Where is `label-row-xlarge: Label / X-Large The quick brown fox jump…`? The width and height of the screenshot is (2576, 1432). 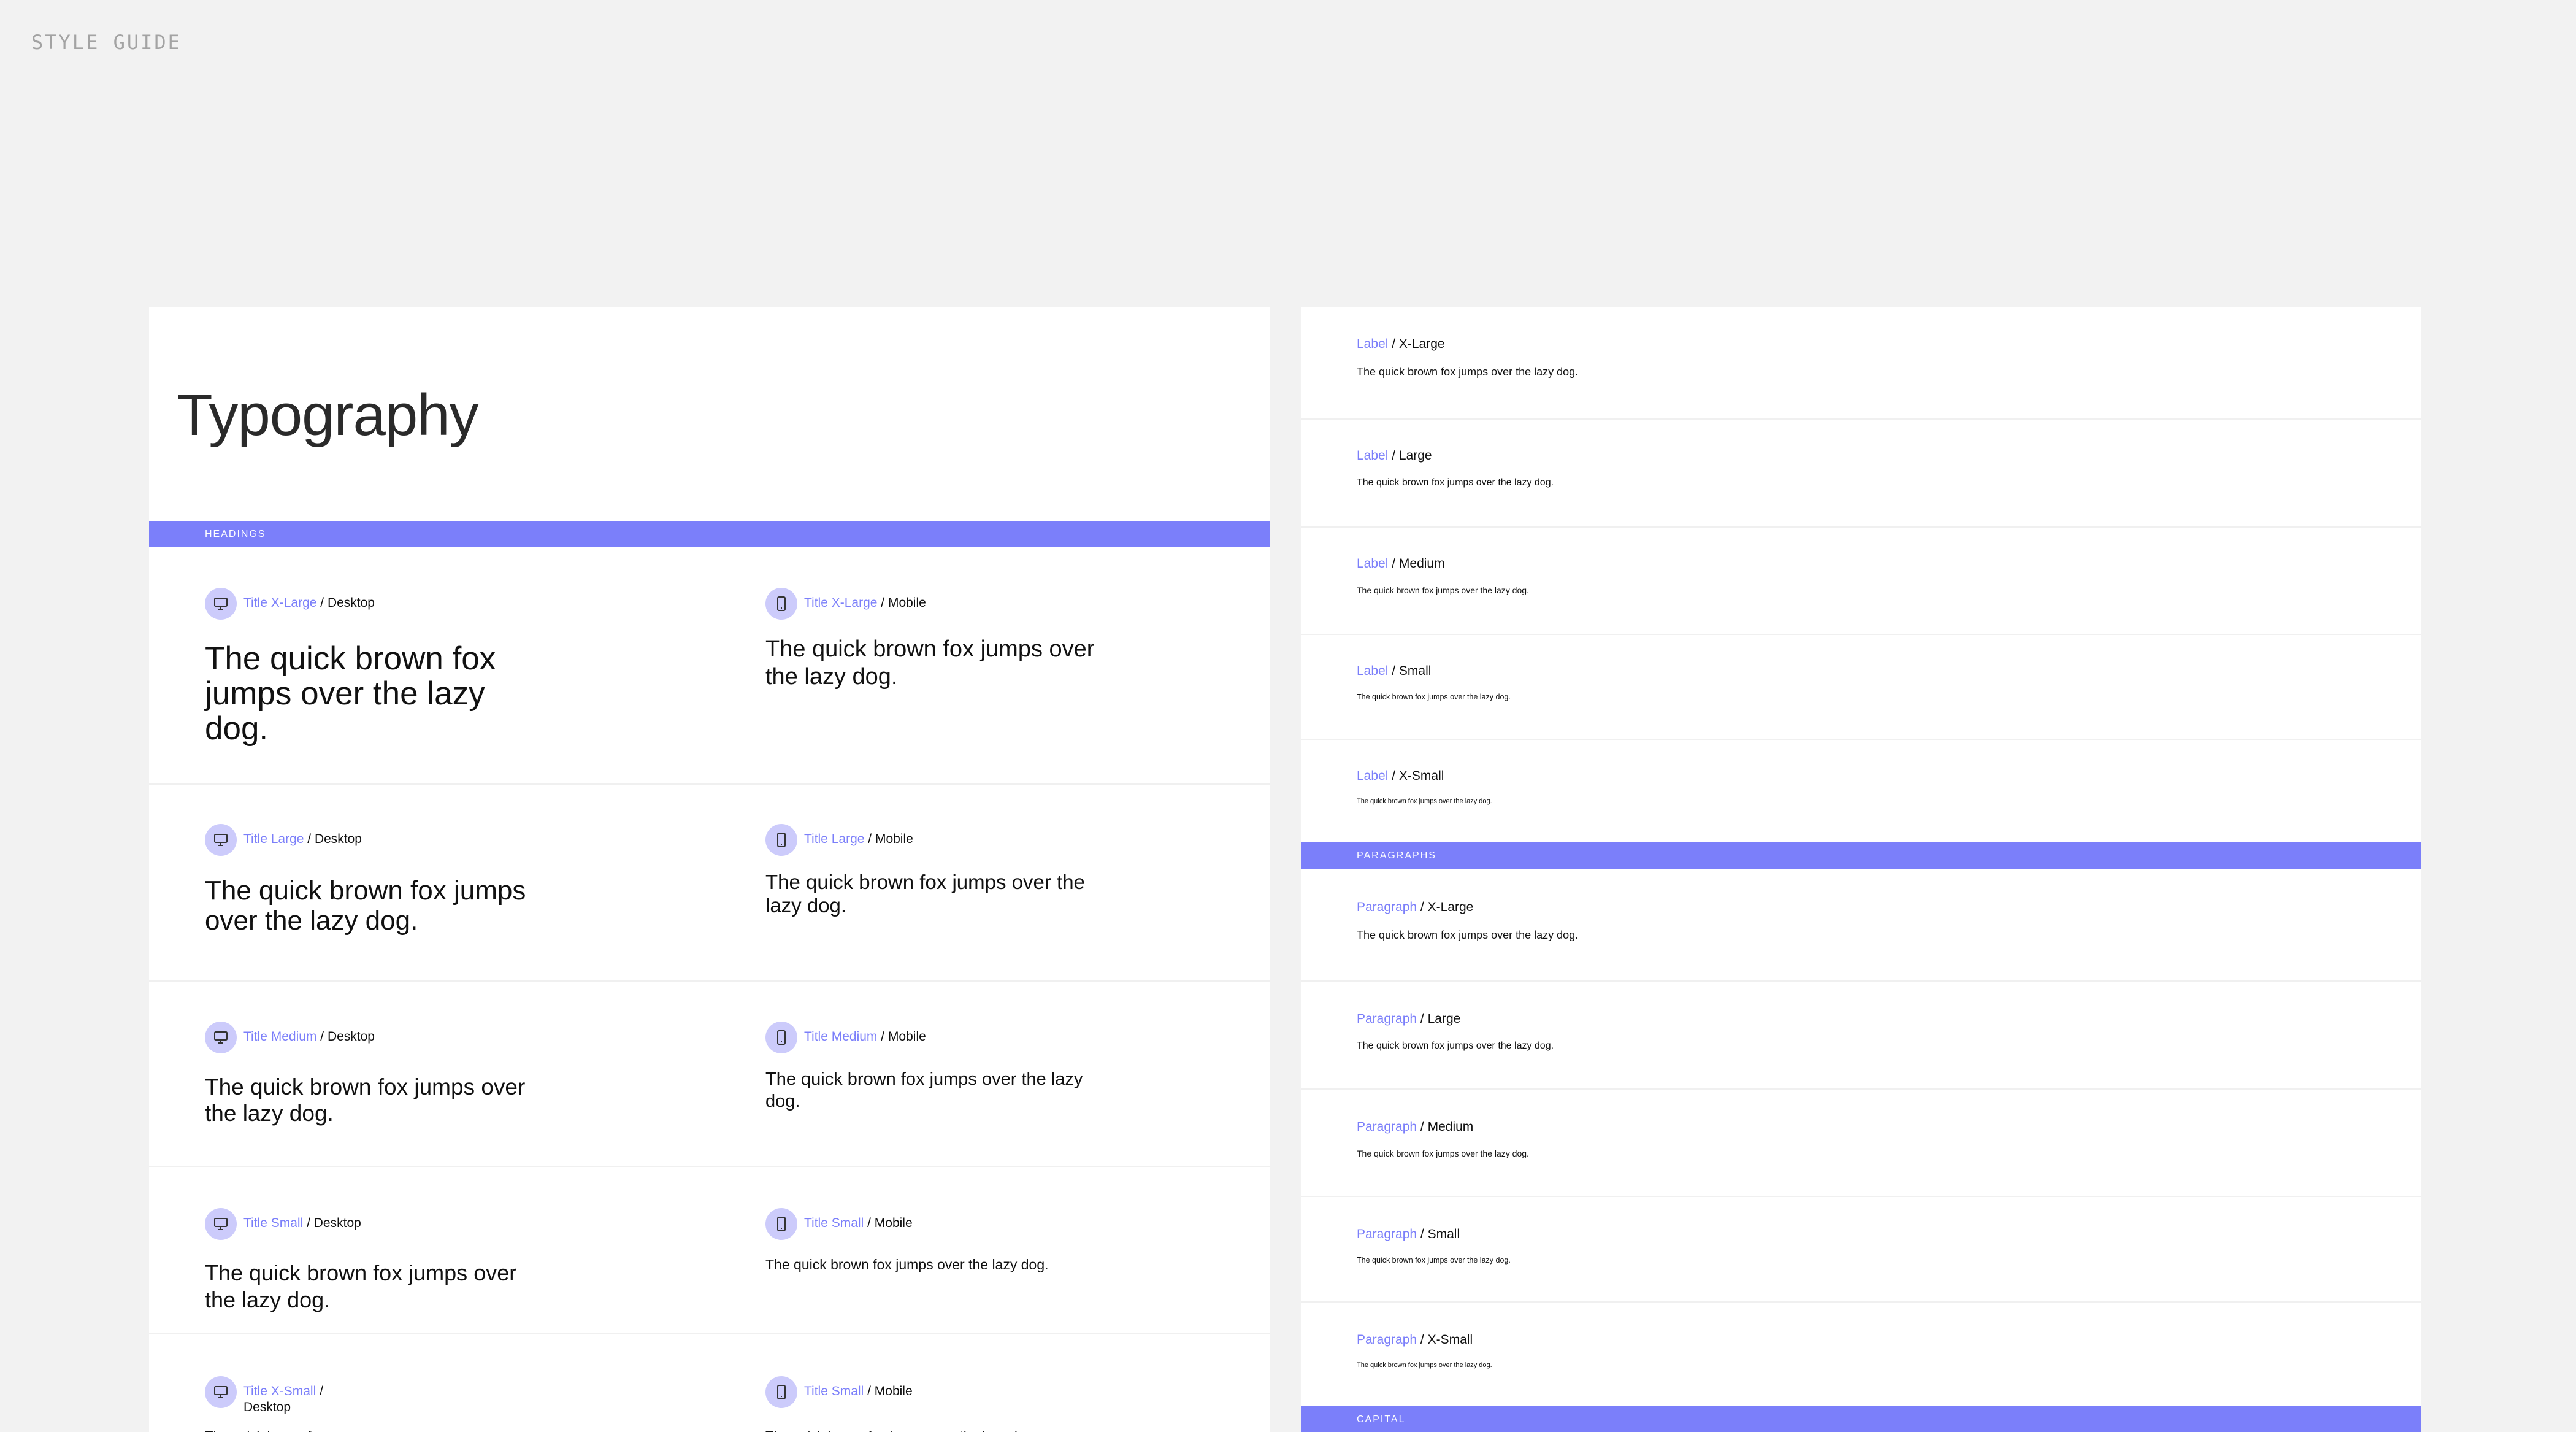
label-row-xlarge: Label / X-Large The quick brown fox jump… is located at coordinates (1467, 357).